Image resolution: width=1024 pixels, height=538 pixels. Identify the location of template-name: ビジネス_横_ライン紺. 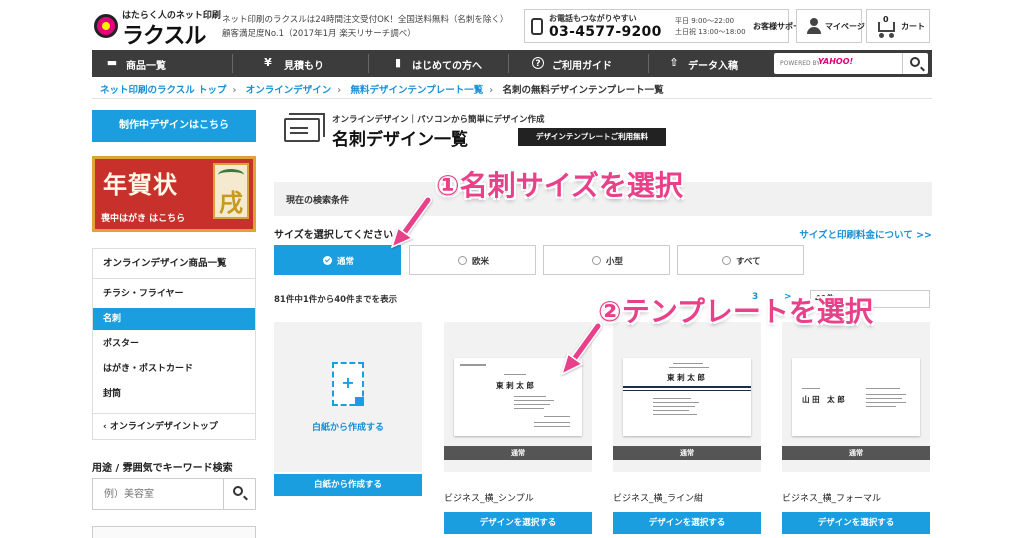
(658, 499).